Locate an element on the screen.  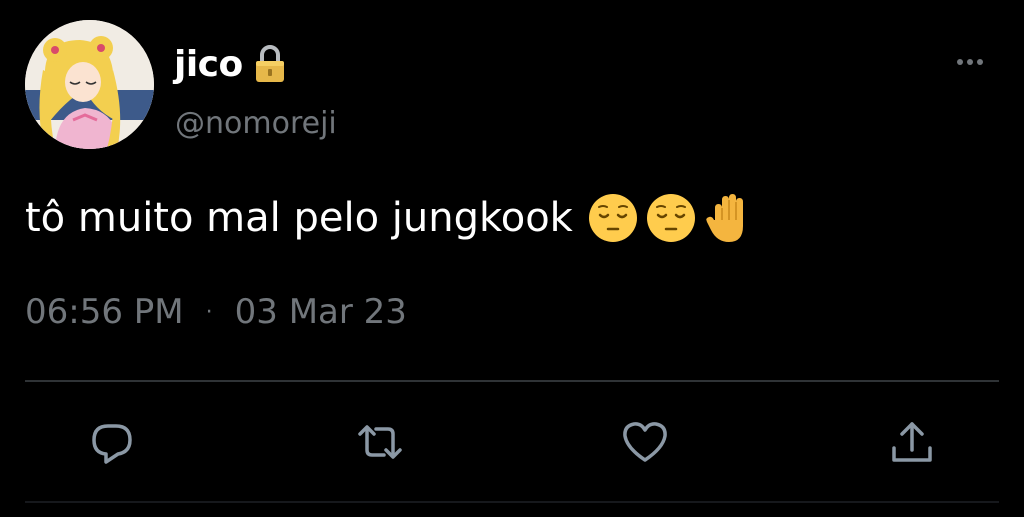
heart-icon is located at coordinates (645, 442).